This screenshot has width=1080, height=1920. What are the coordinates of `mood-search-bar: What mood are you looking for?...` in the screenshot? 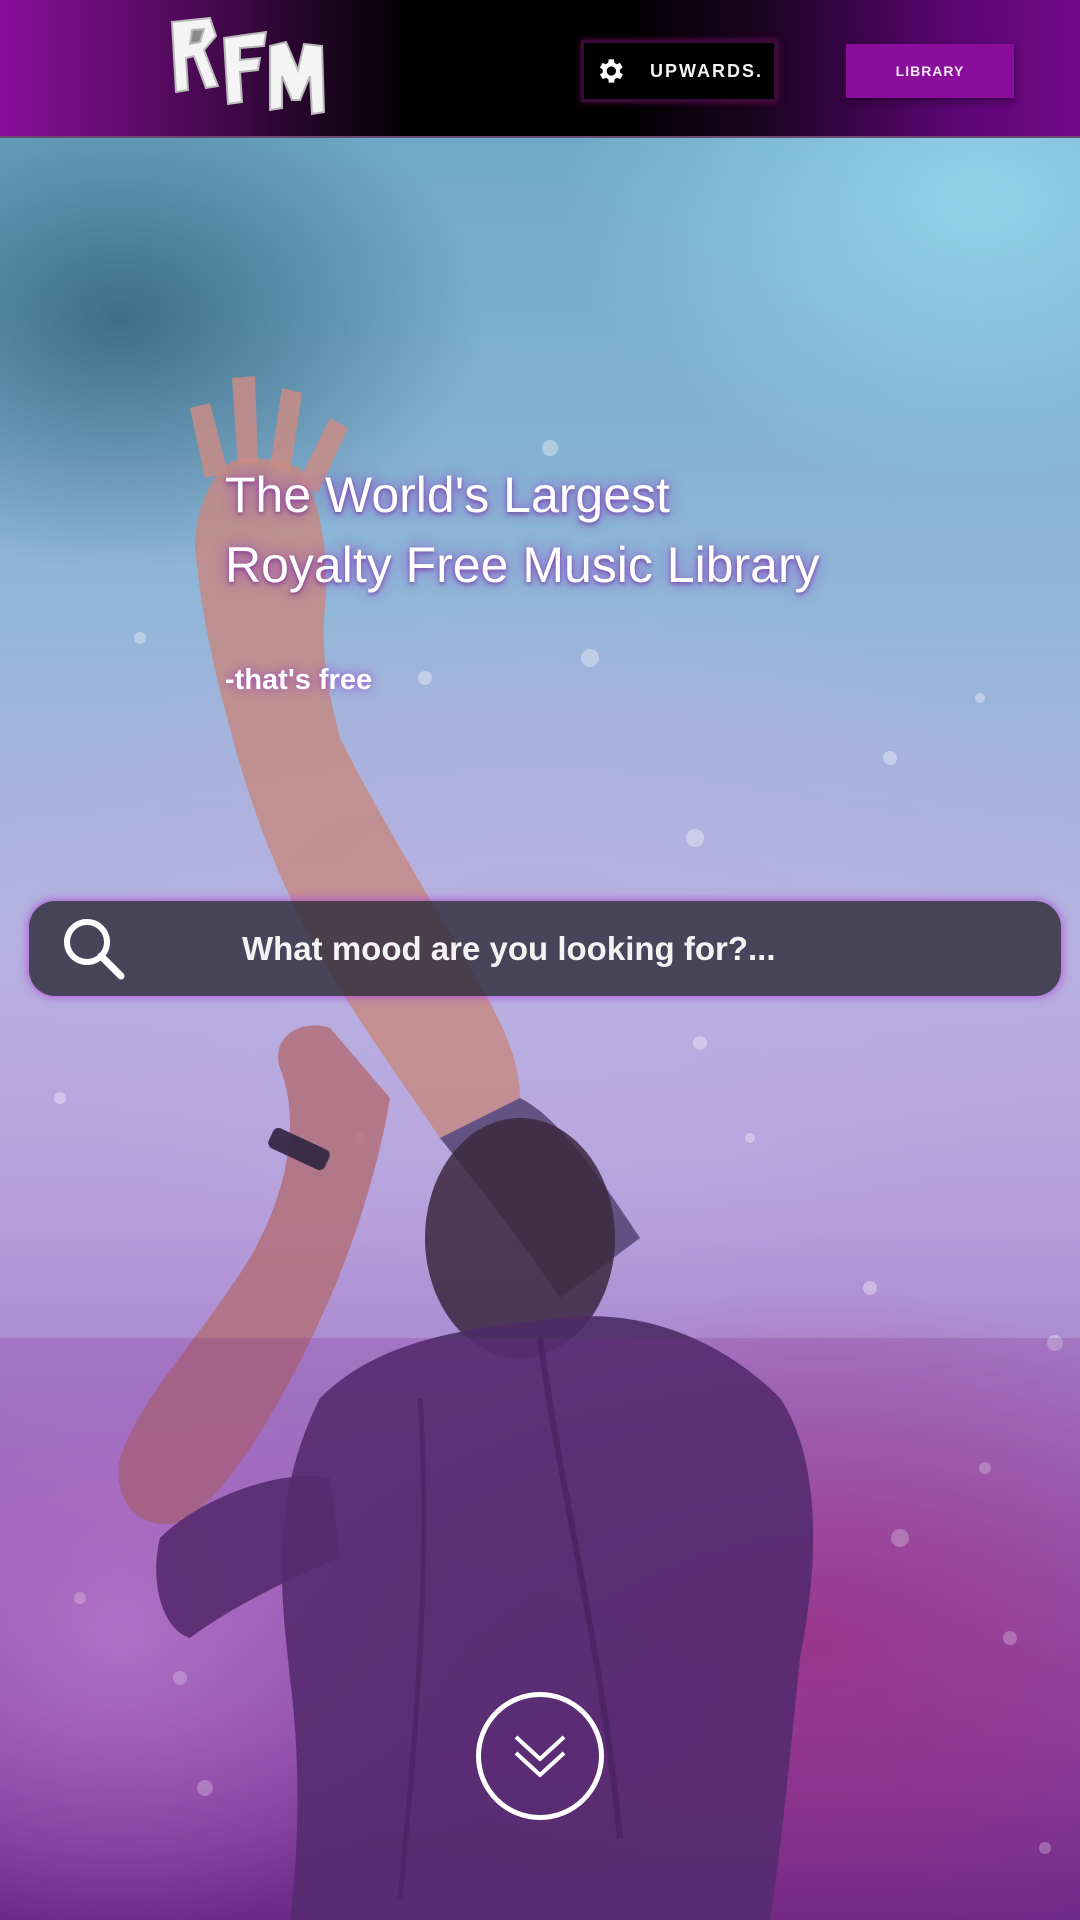 It's located at (545, 948).